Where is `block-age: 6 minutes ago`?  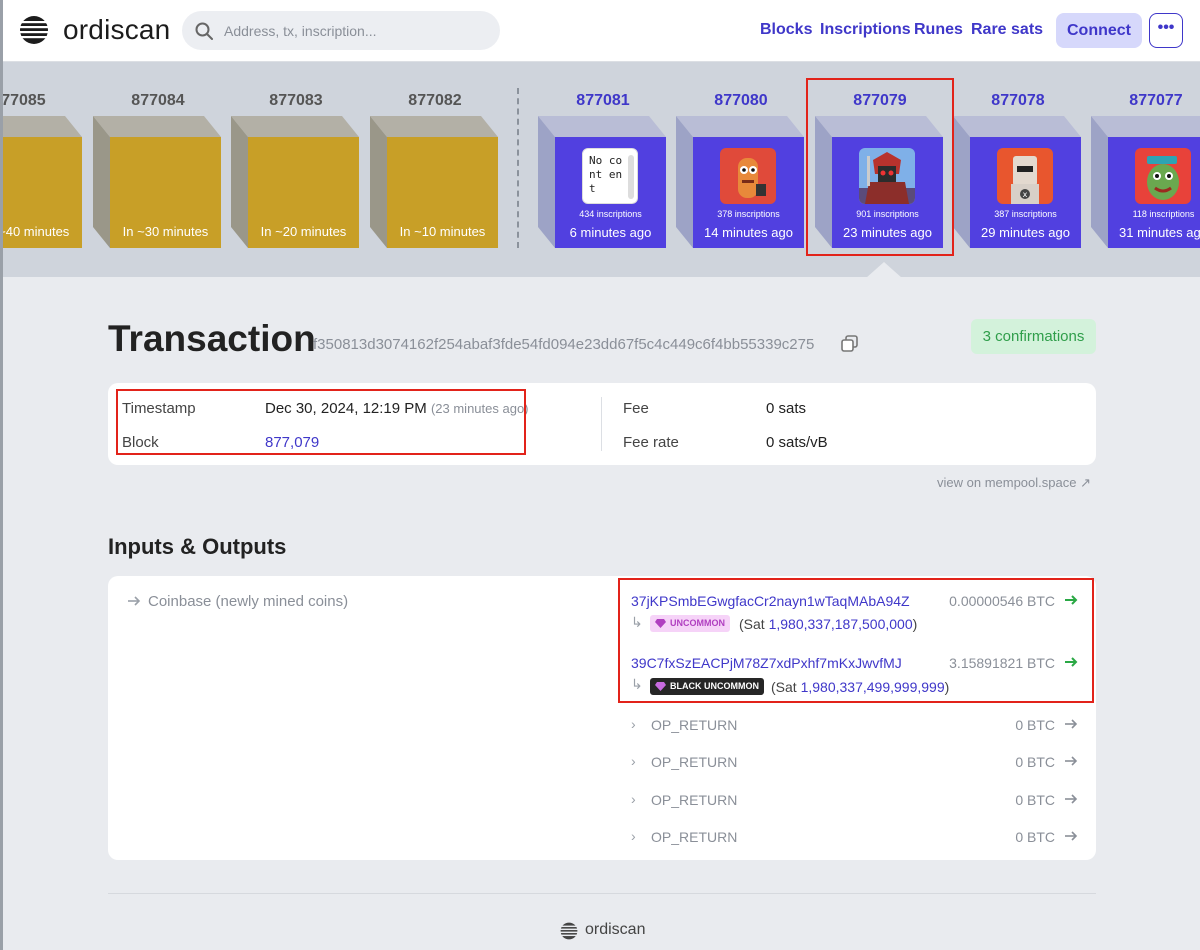 block-age: 6 minutes ago is located at coordinates (610, 232).